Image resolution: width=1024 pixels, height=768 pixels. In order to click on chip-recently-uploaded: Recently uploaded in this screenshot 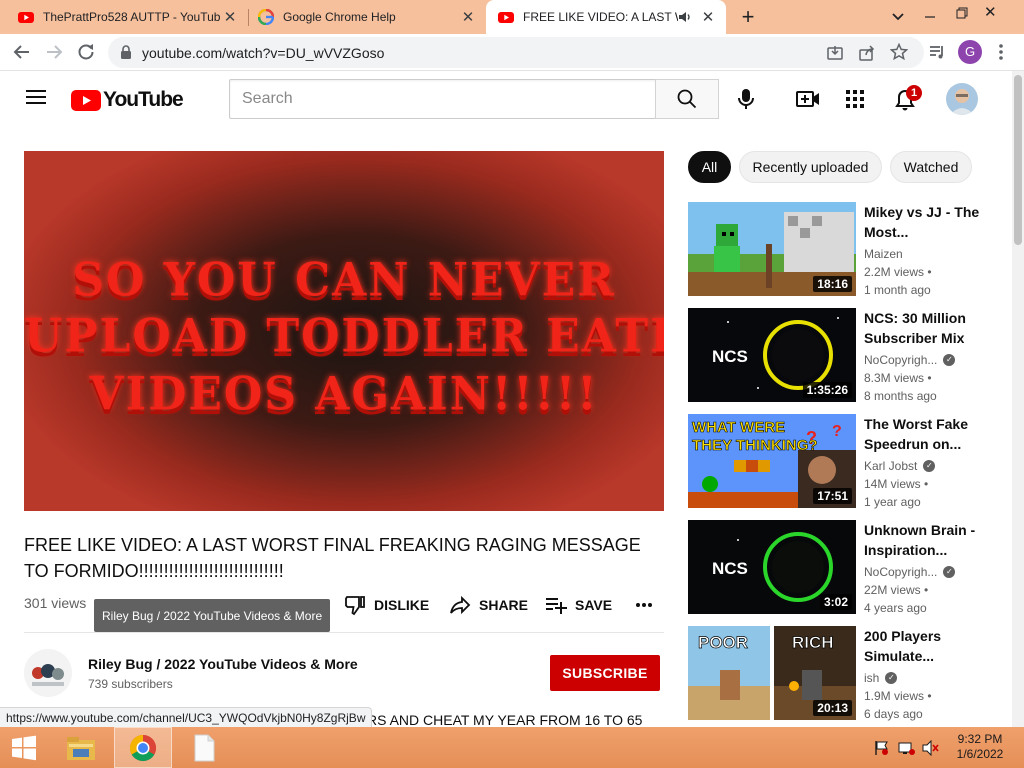, I will do `click(810, 167)`.